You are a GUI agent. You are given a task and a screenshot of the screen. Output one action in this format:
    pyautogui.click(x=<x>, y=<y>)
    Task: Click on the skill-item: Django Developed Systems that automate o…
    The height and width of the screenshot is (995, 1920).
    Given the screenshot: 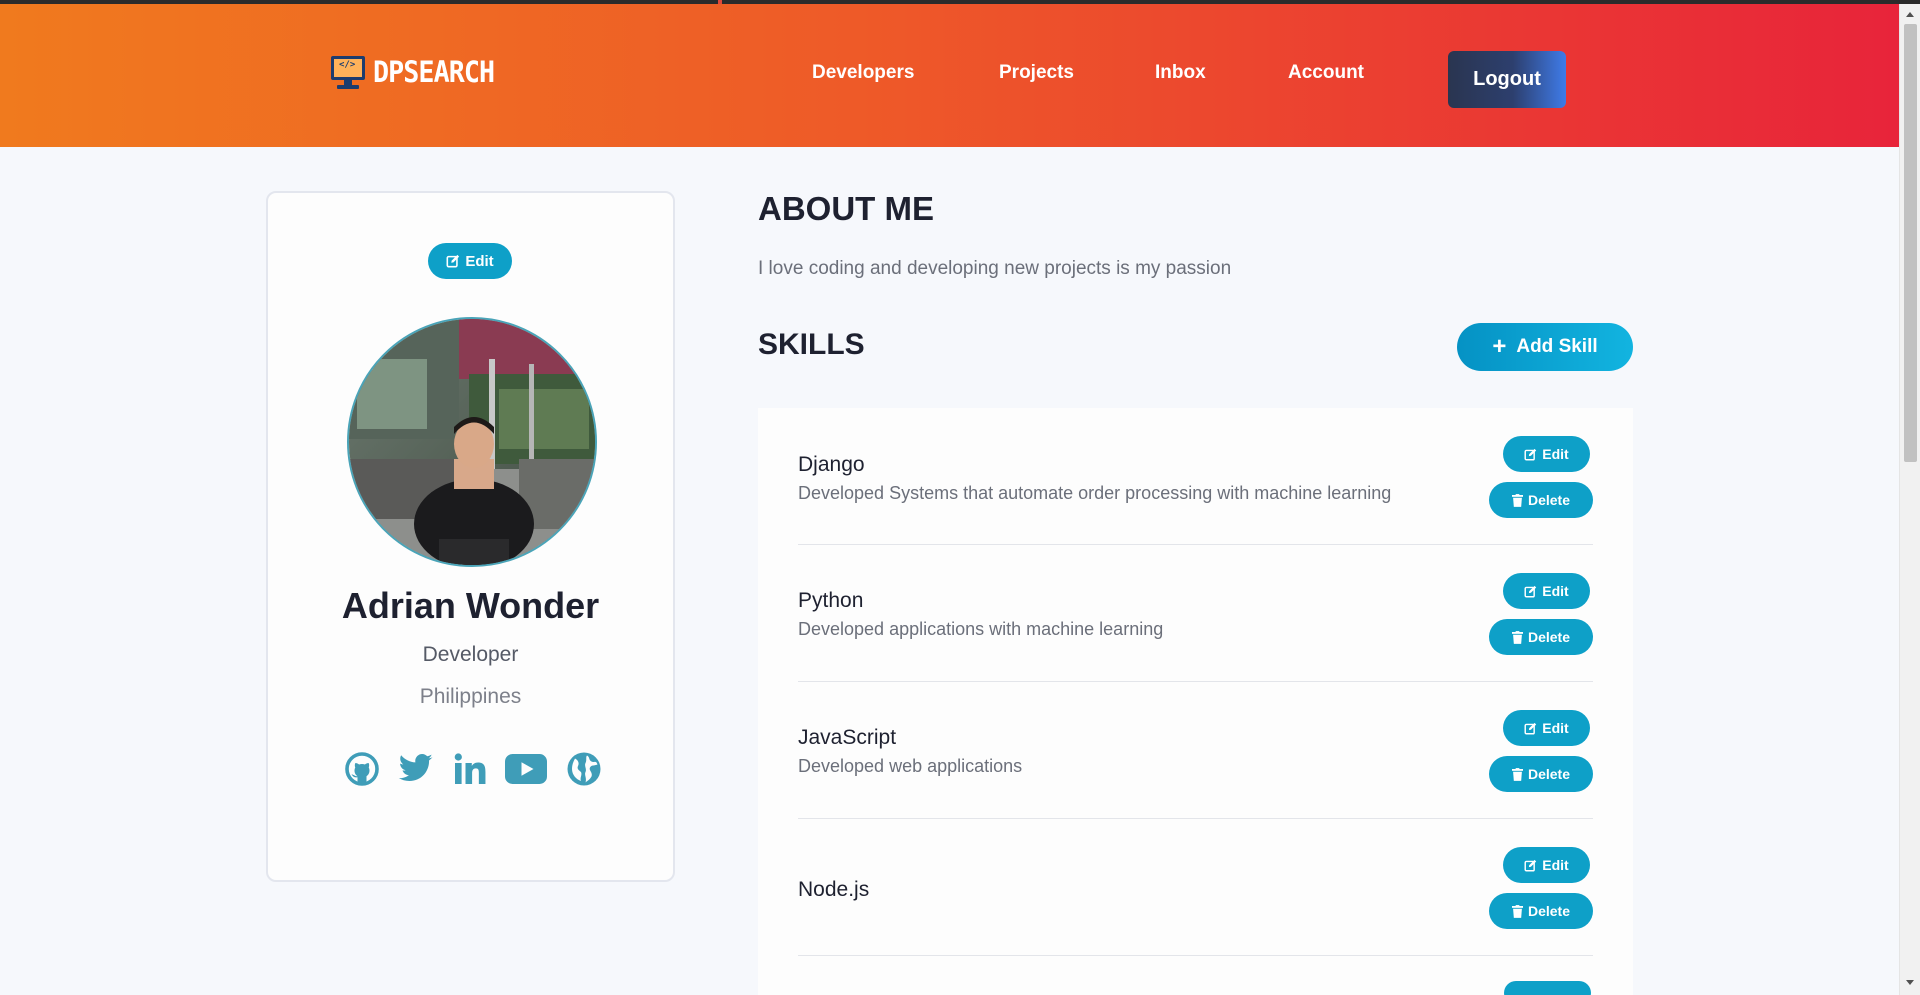 What is the action you would take?
    pyautogui.click(x=1195, y=476)
    